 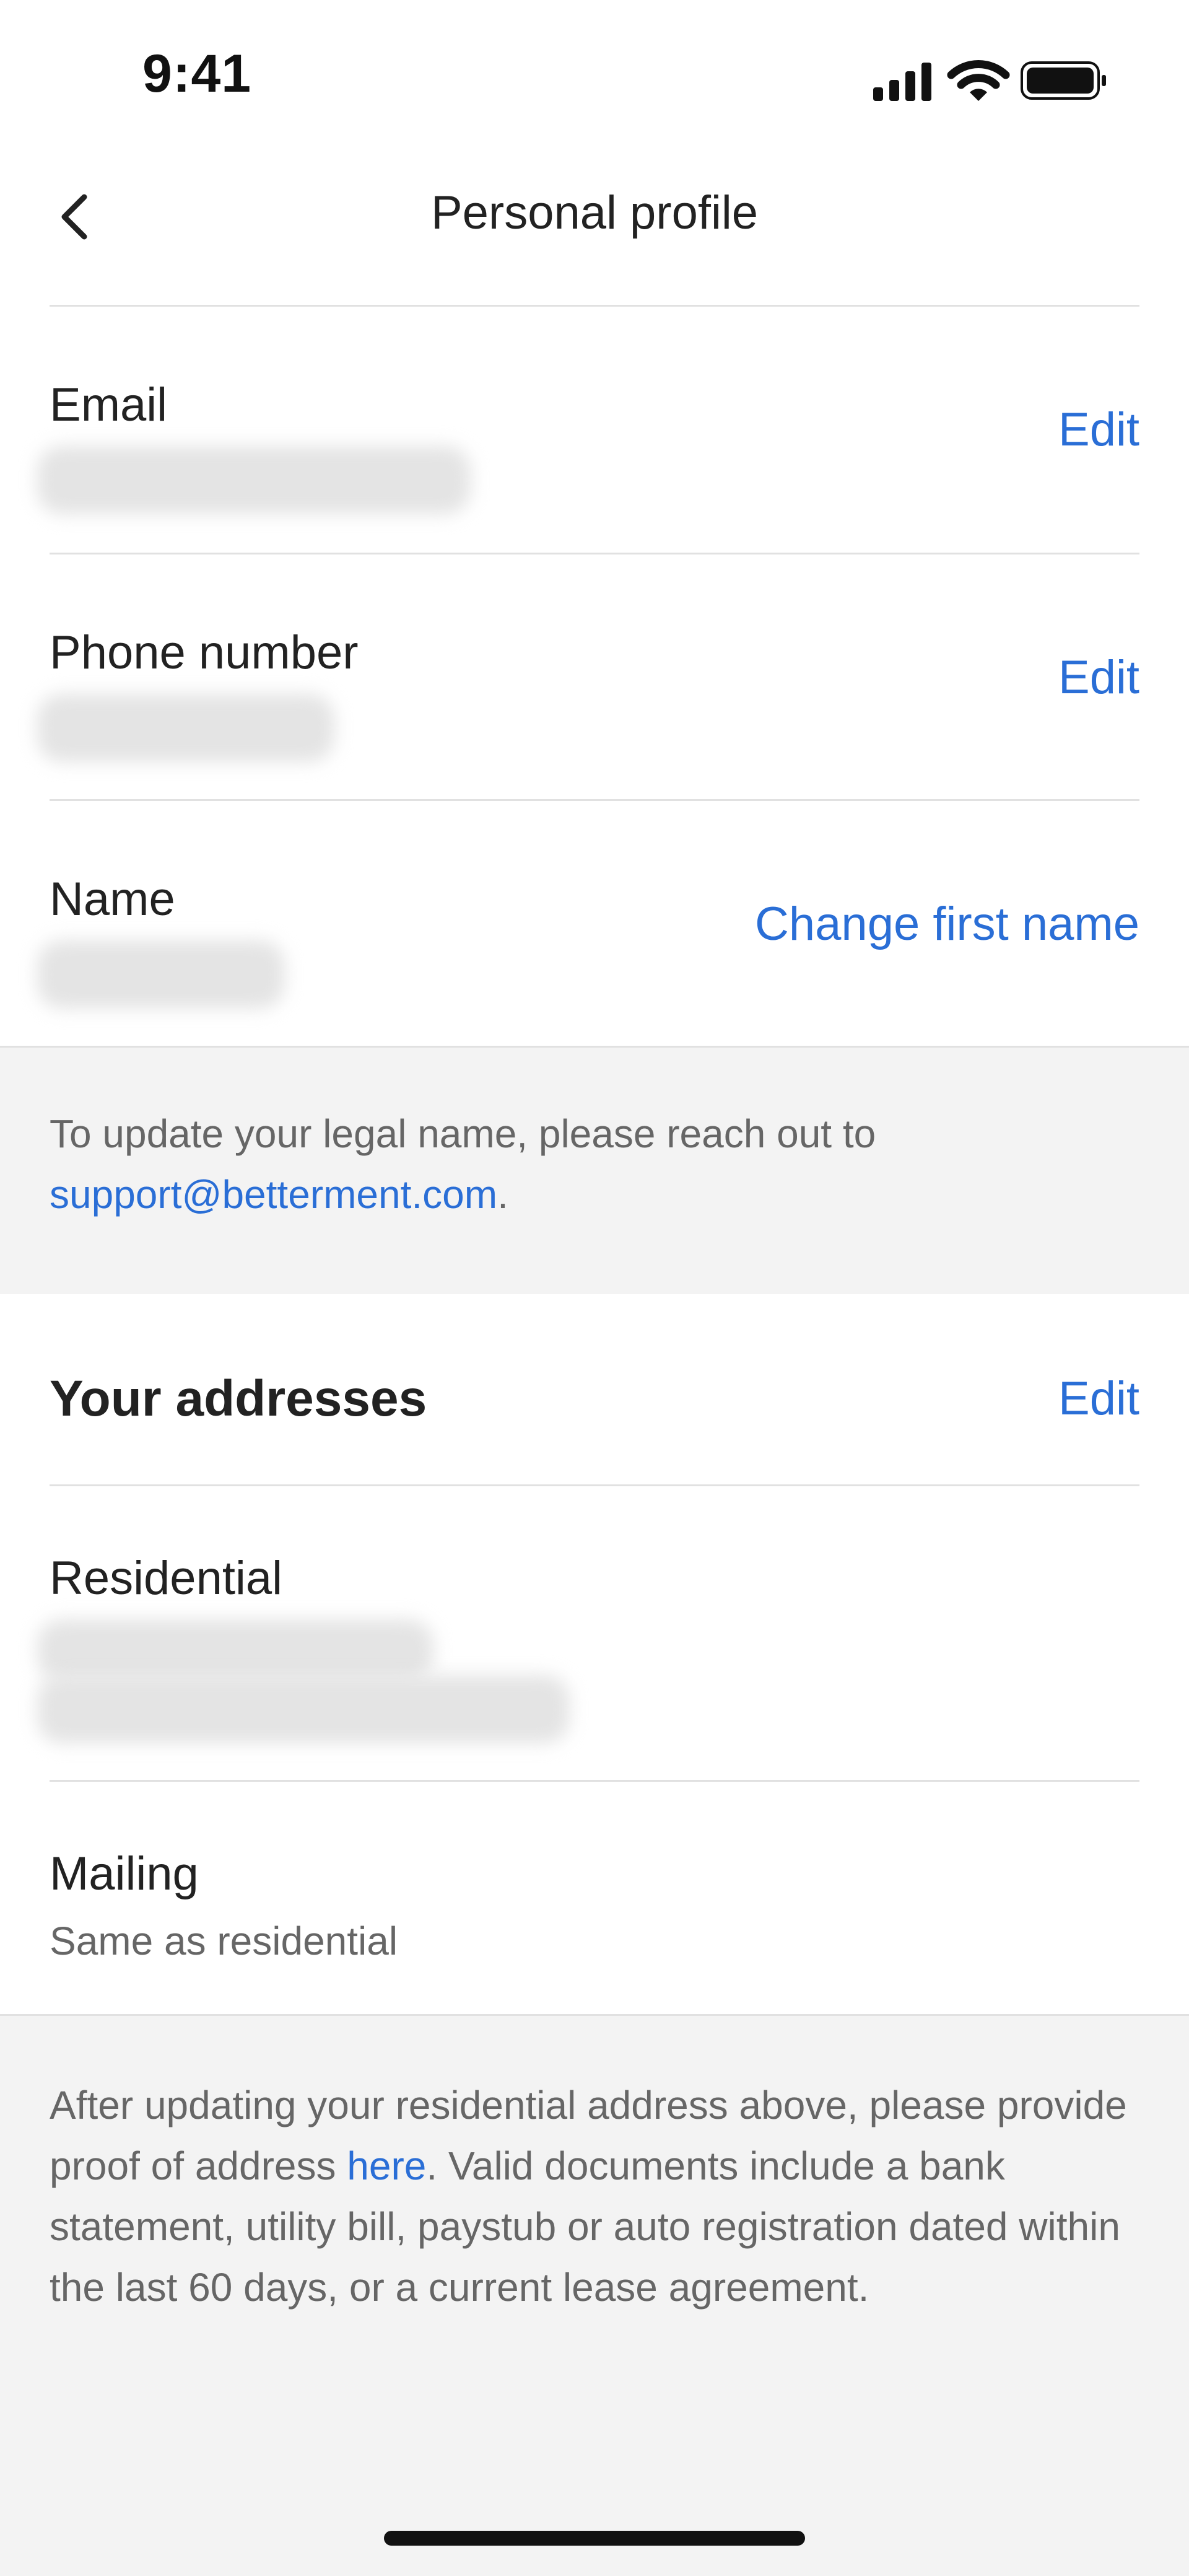 I want to click on wifi-icon, so click(x=978, y=80).